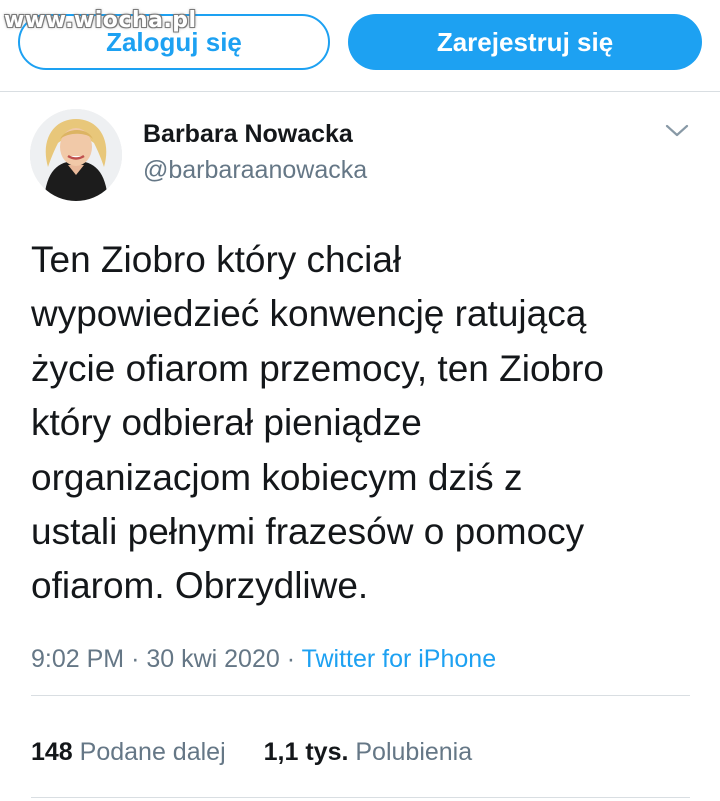 The image size is (720, 801). I want to click on author-handle: @barbaraanowacka, so click(255, 170).